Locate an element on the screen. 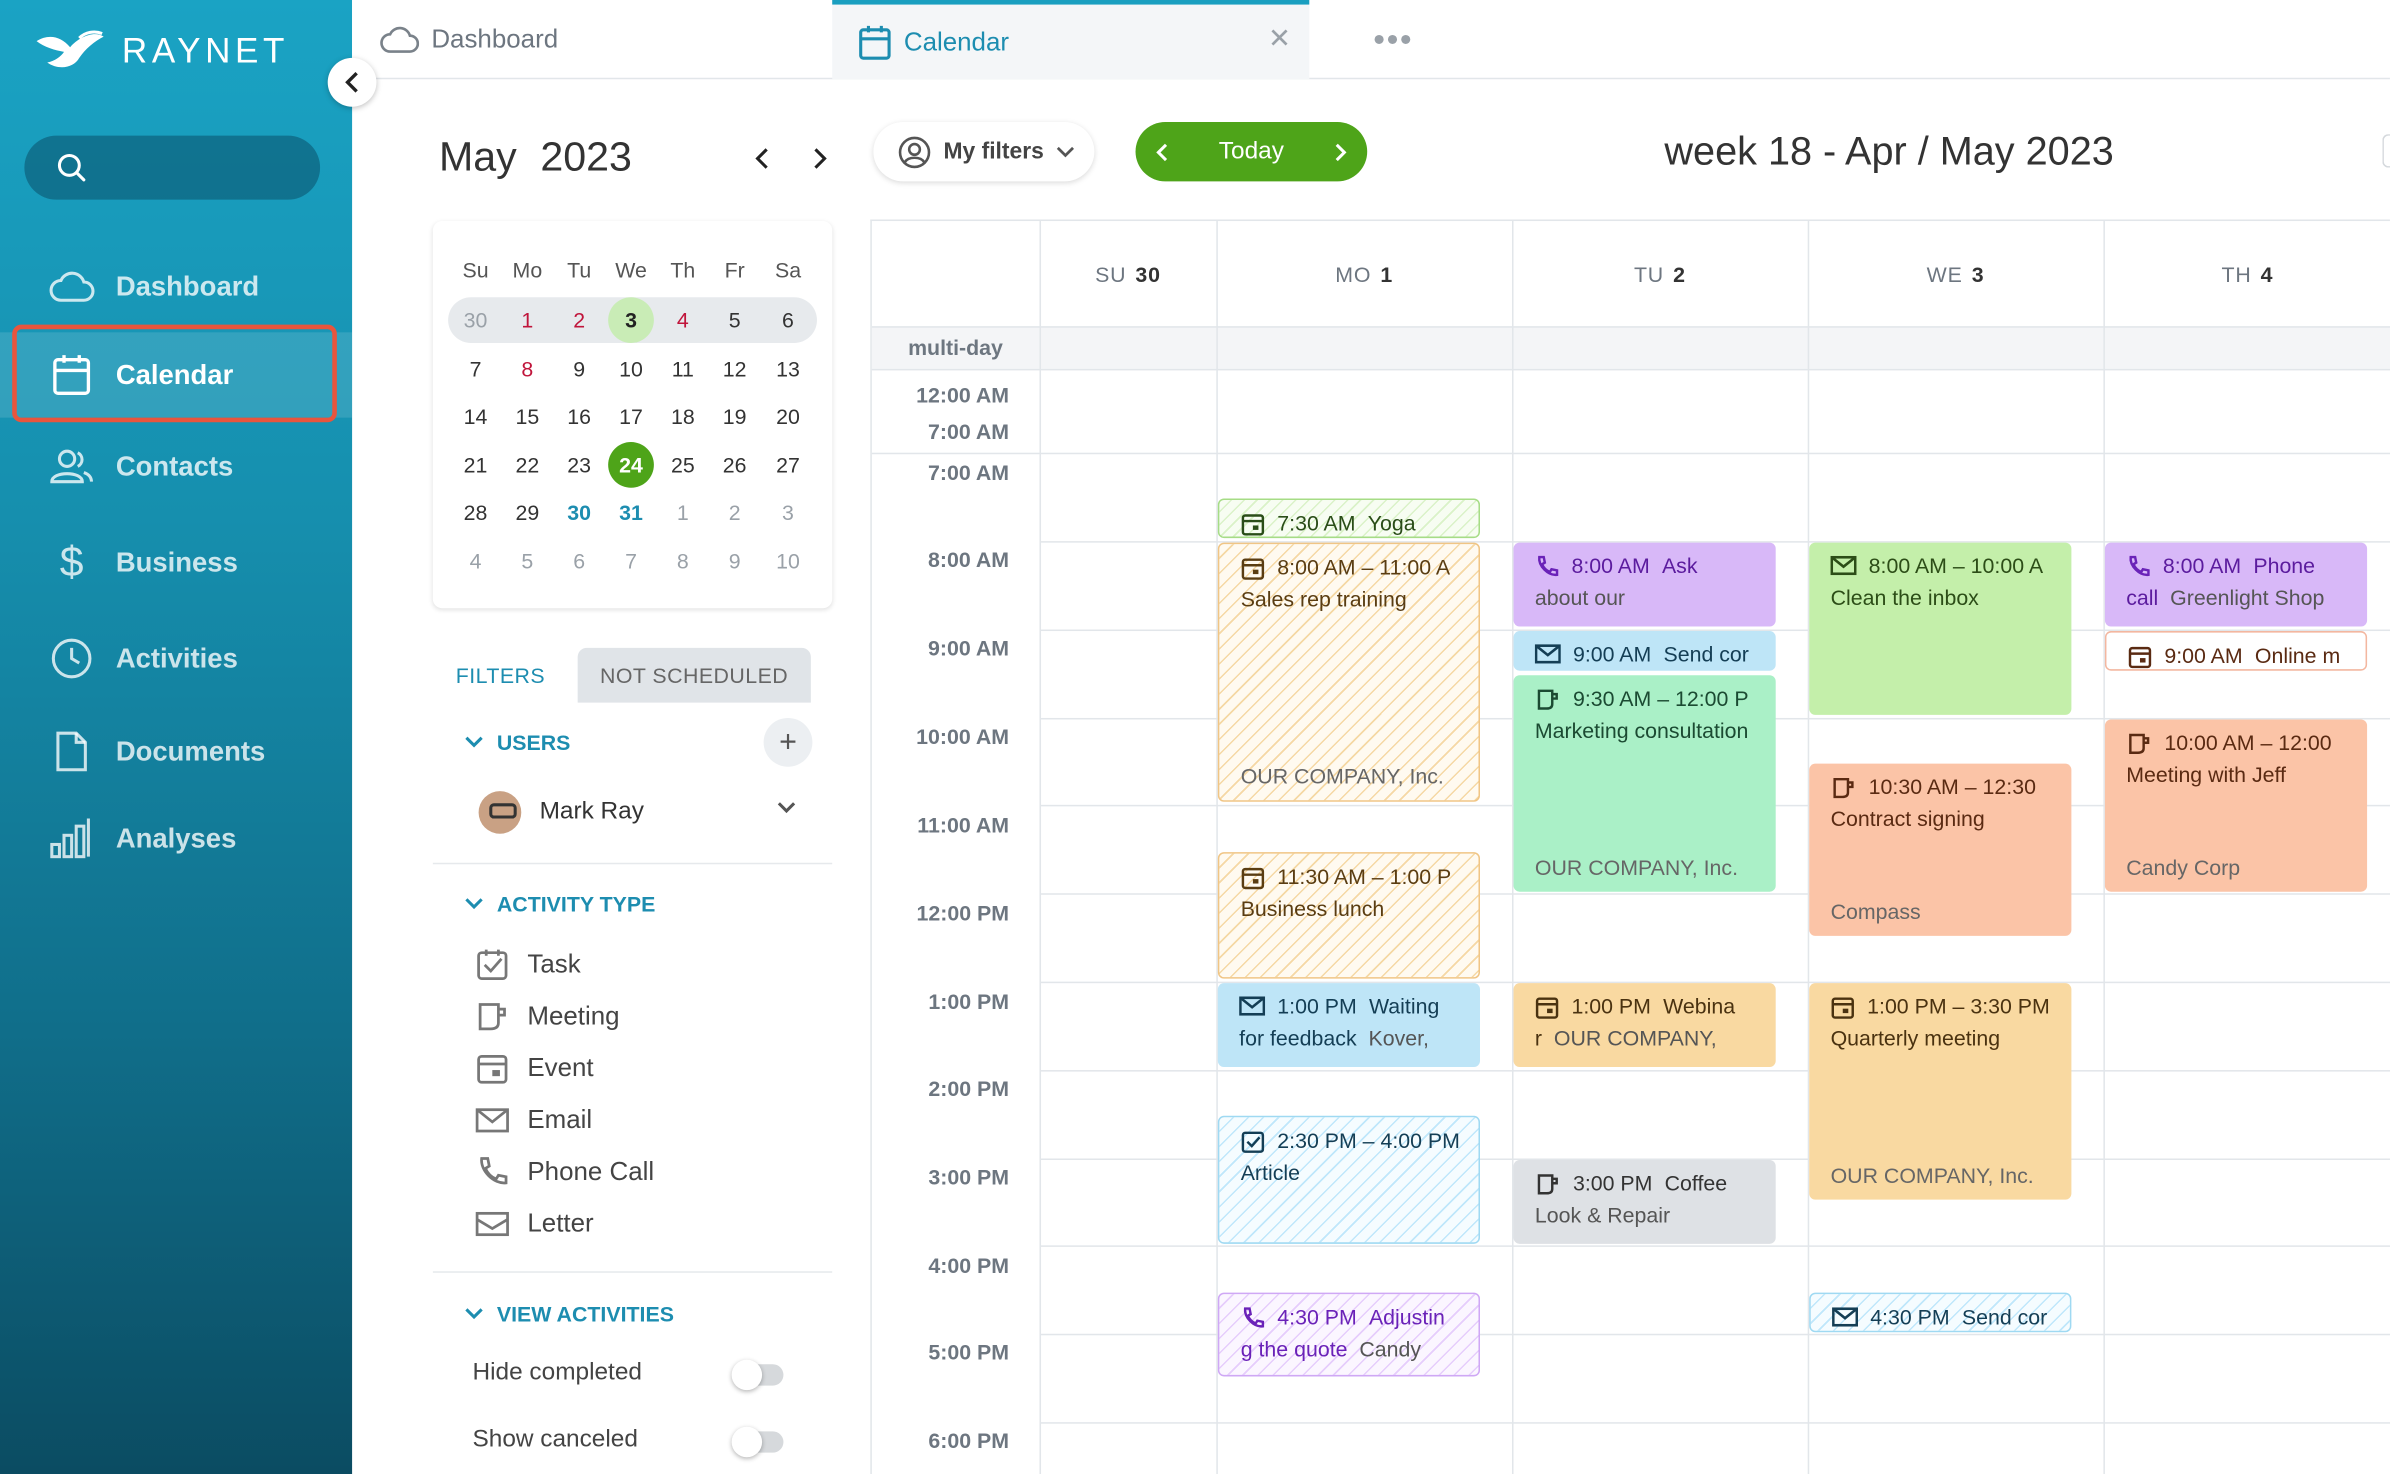  tab-filters: FILTERS is located at coordinates (500, 675).